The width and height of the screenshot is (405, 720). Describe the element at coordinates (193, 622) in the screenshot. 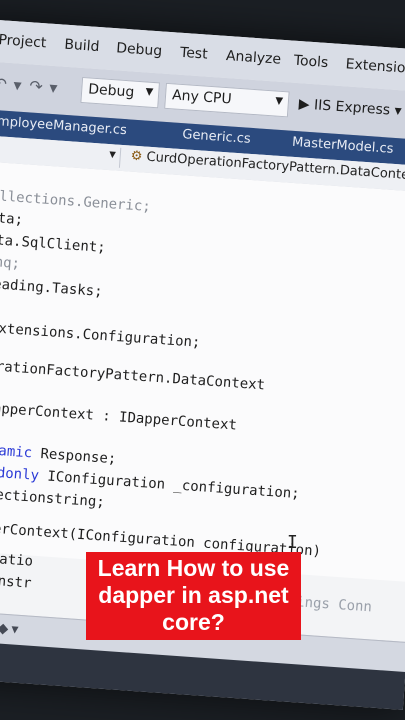

I see `caption-line: core?` at that location.